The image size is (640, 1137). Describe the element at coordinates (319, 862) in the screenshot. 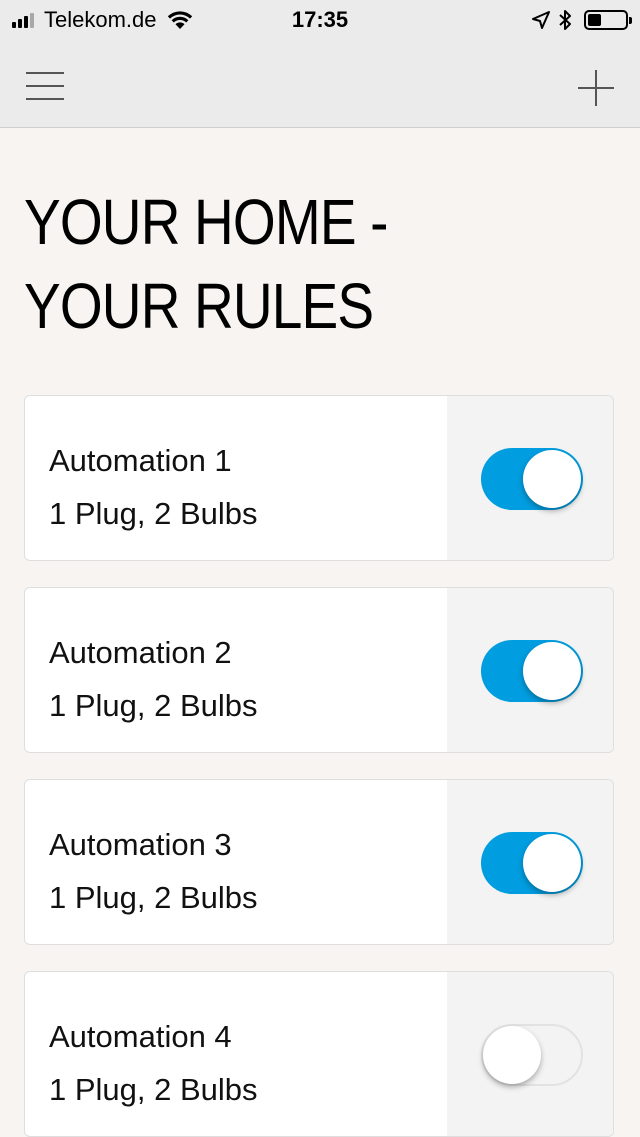

I see `automation-card-3: Automation 3 1 Plug, 2 Bulbs` at that location.